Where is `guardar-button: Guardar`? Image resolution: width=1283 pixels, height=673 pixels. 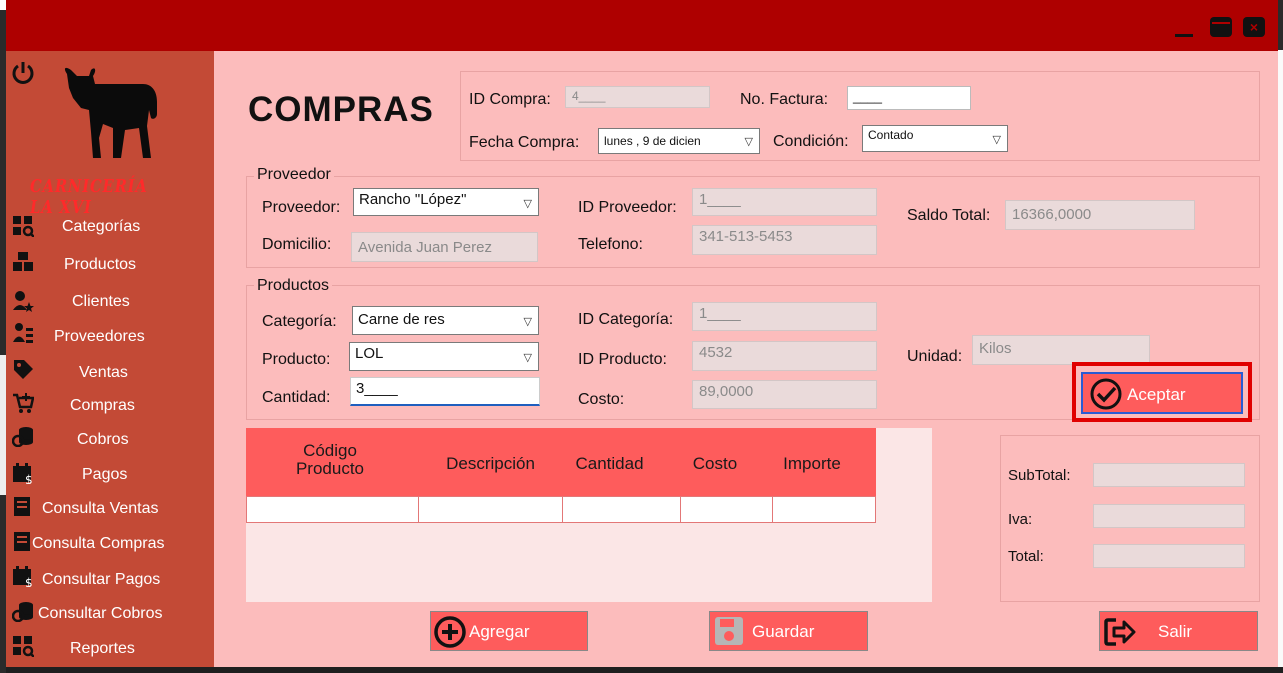
guardar-button: Guardar is located at coordinates (788, 631).